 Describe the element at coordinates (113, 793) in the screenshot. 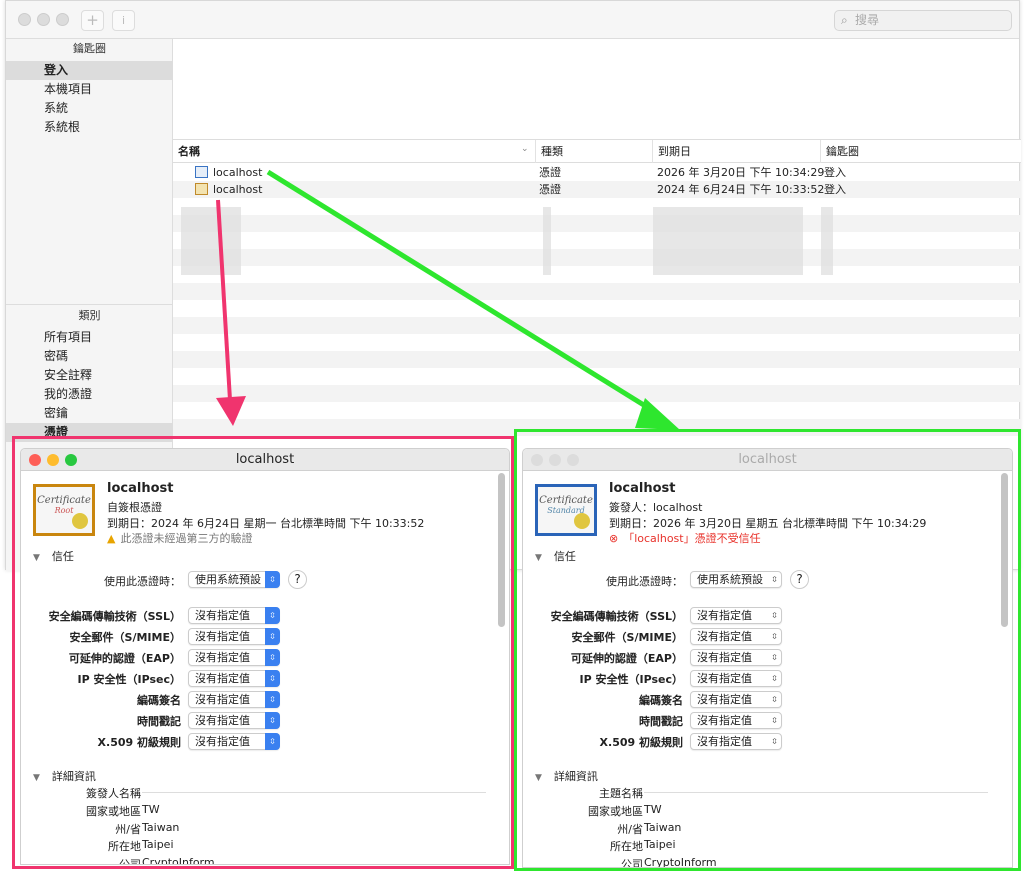

I see `details-section-label: 簽發人名稱` at that location.